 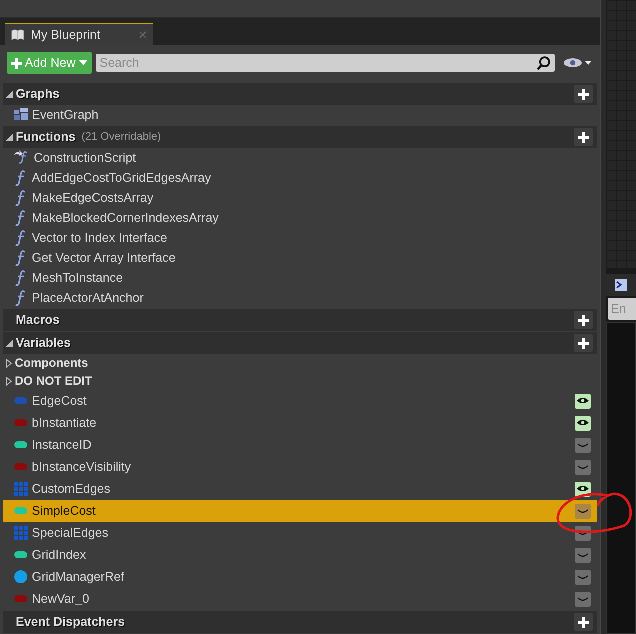 What do you see at coordinates (18, 34) in the screenshot?
I see `book-icon` at bounding box center [18, 34].